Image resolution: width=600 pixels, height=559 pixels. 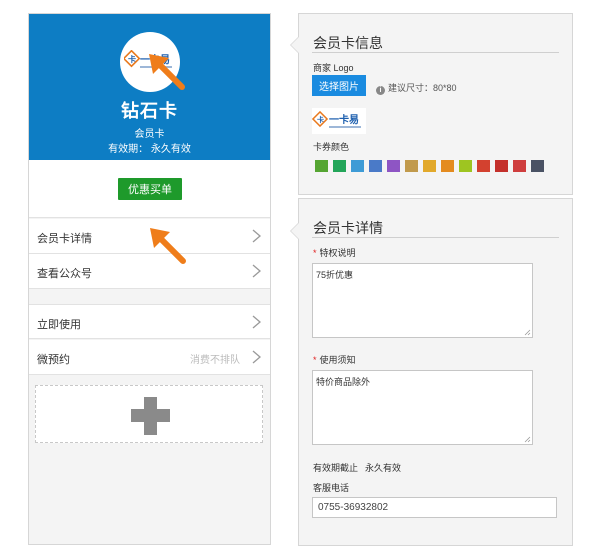 I want to click on validity-label: 有效期：, so click(x=128, y=149).